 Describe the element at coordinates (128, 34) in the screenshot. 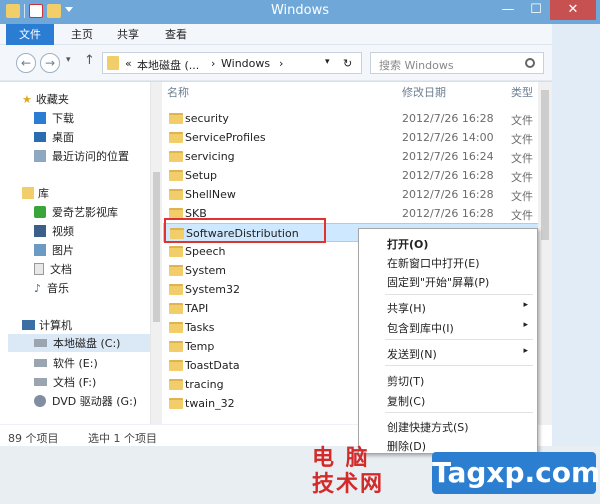

I see `tab-share: 共享` at that location.